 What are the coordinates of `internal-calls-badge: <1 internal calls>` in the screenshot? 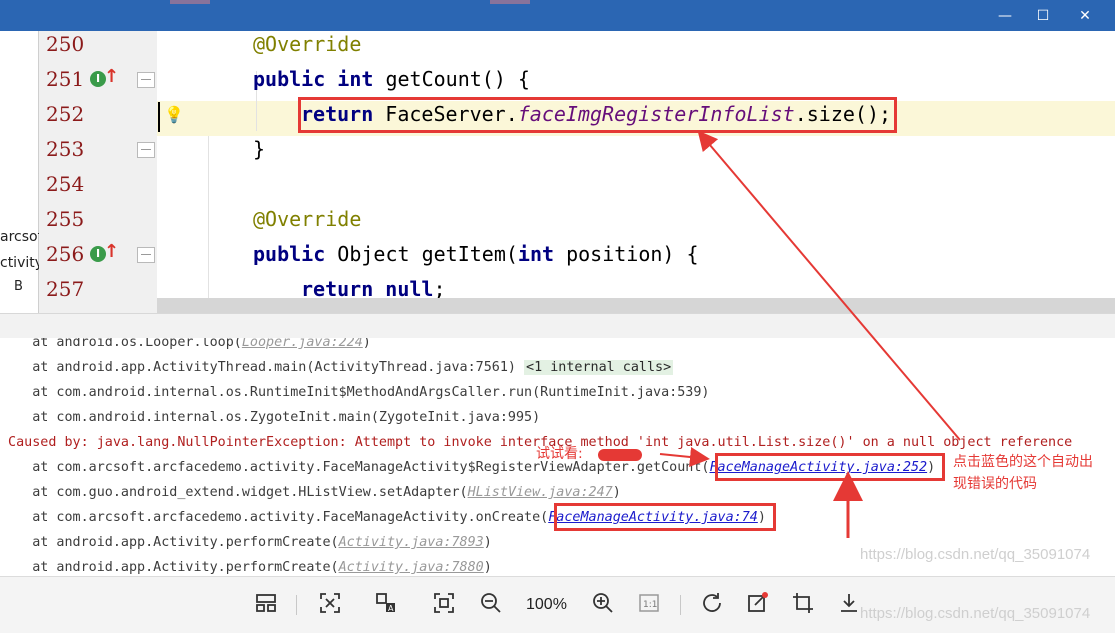 It's located at (599, 367).